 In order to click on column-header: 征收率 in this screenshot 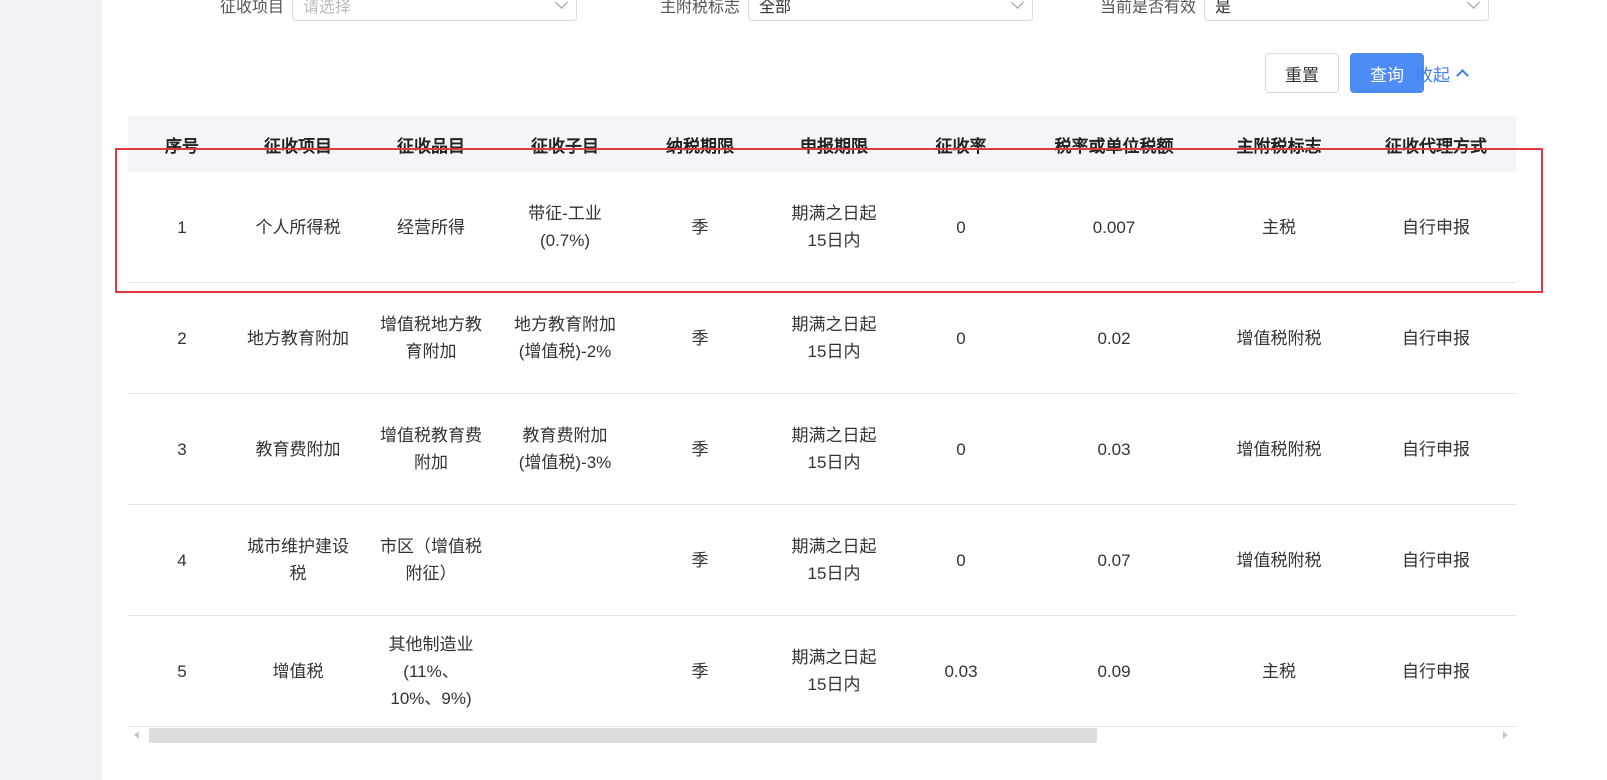, I will do `click(961, 144)`.